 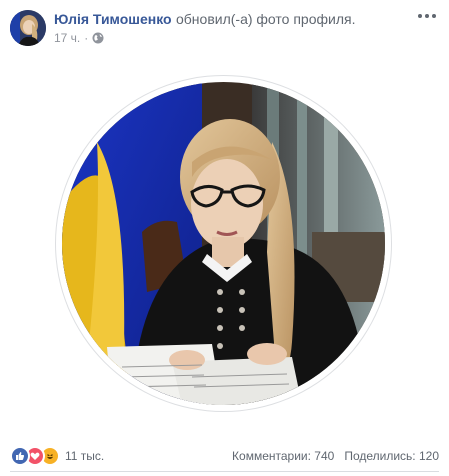 What do you see at coordinates (98, 38) in the screenshot?
I see `globe-icon` at bounding box center [98, 38].